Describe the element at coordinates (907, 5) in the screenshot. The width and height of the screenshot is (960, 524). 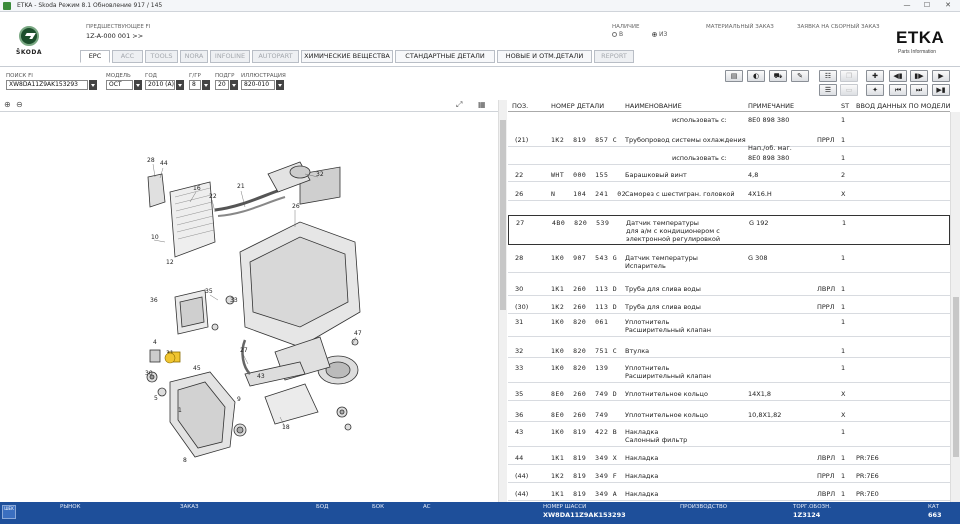
I see `minimize-button: —` at that location.